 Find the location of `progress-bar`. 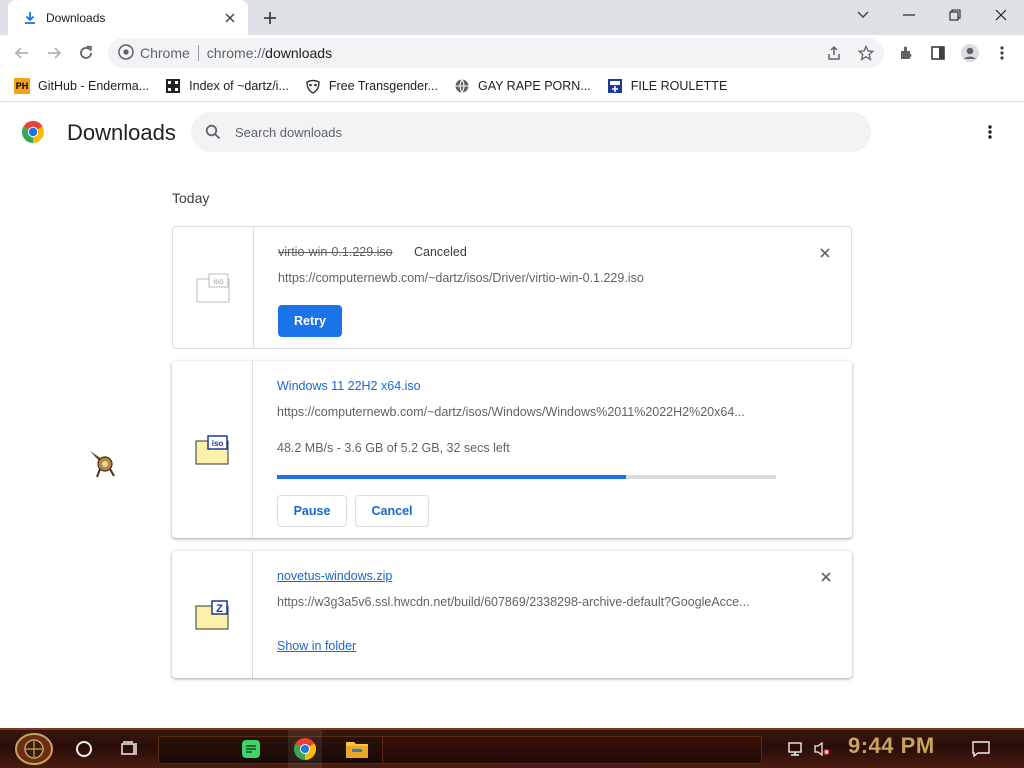

progress-bar is located at coordinates (526, 477).